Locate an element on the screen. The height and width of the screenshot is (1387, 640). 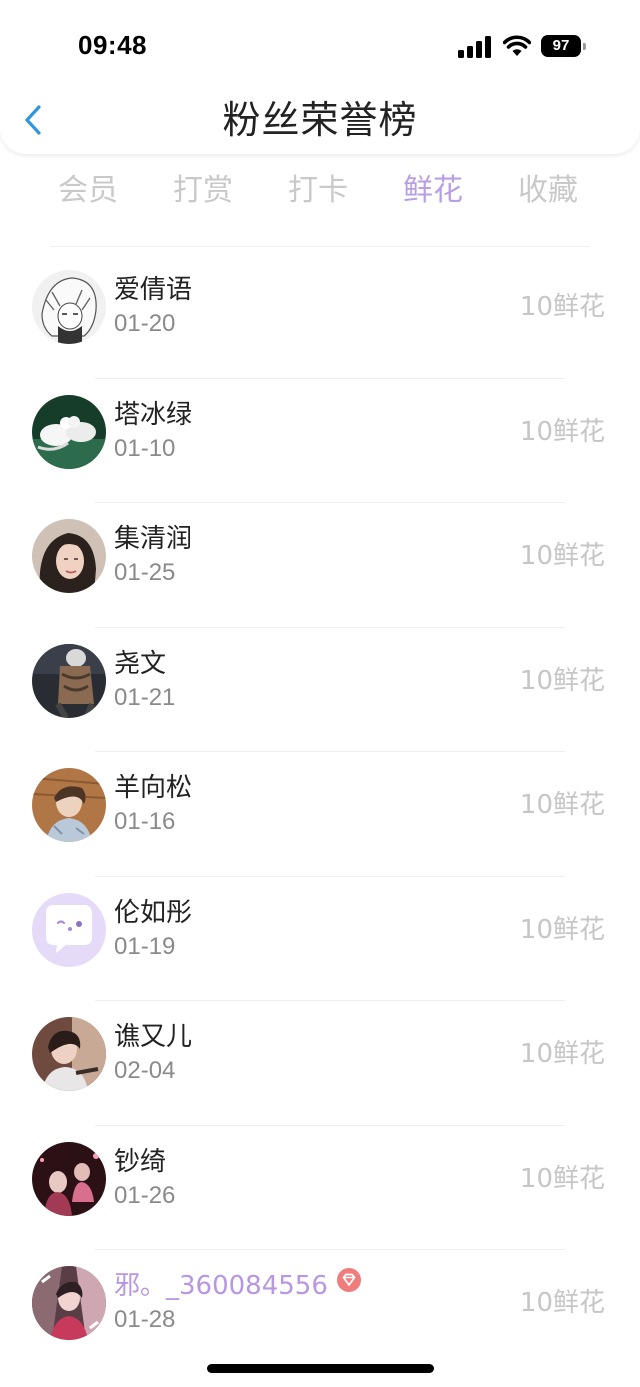
list-item: 集清润 01-25 10鲜花 is located at coordinates (320, 564).